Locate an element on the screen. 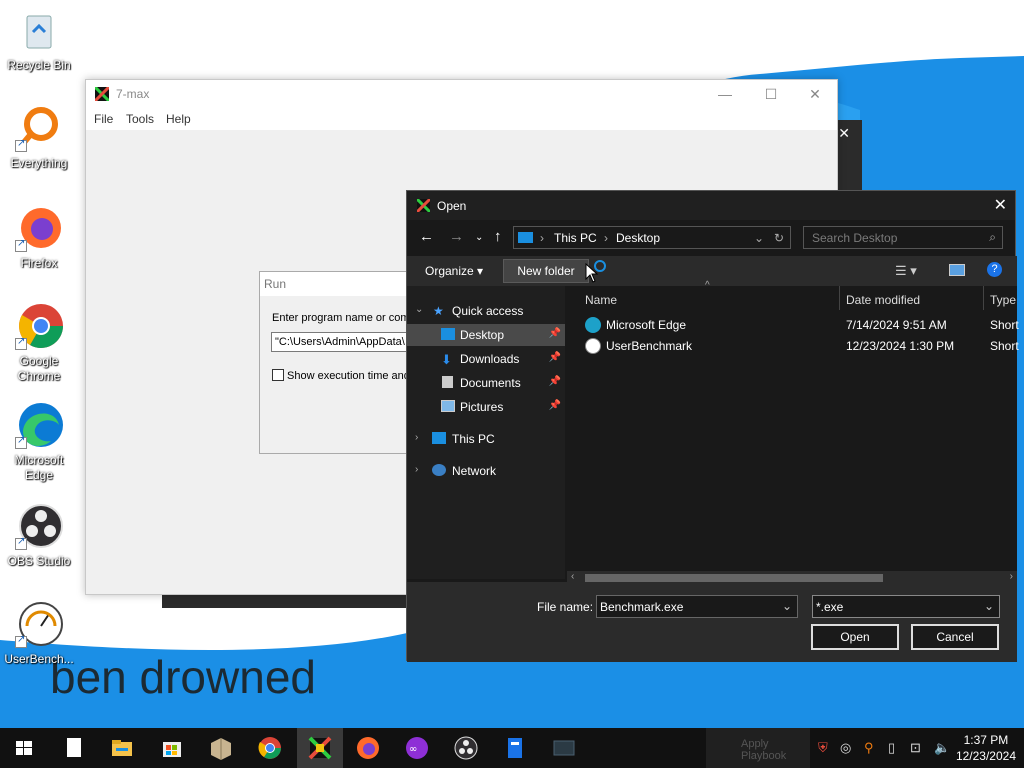 The image size is (1024, 768). package-icon is located at coordinates (221, 748).